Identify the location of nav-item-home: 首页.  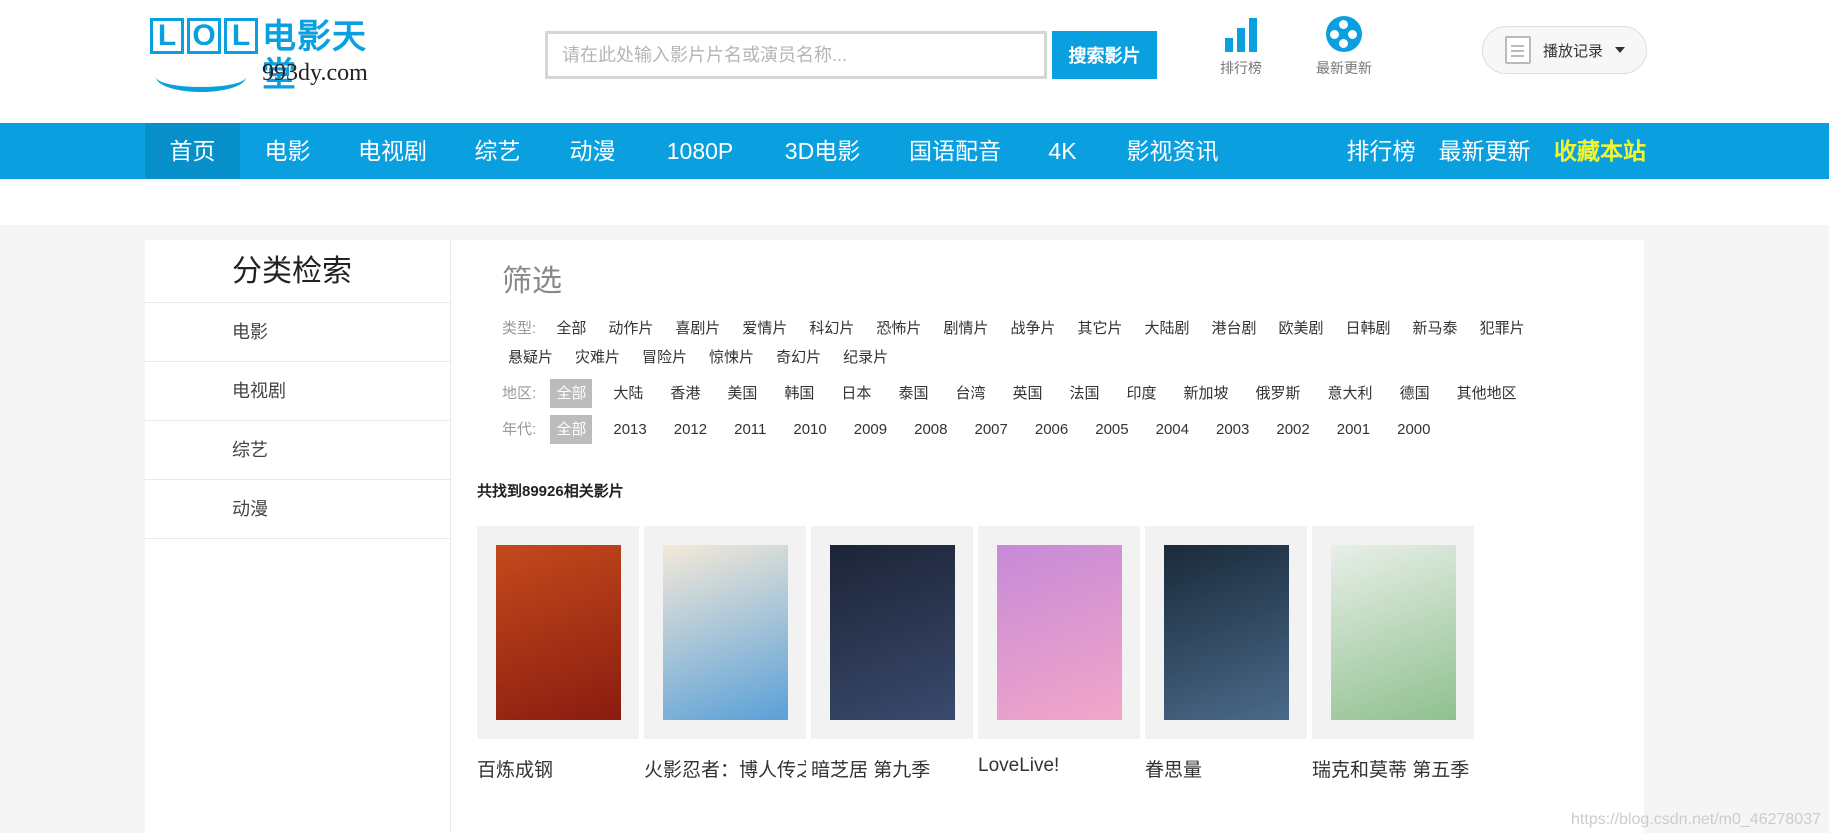
(192, 151).